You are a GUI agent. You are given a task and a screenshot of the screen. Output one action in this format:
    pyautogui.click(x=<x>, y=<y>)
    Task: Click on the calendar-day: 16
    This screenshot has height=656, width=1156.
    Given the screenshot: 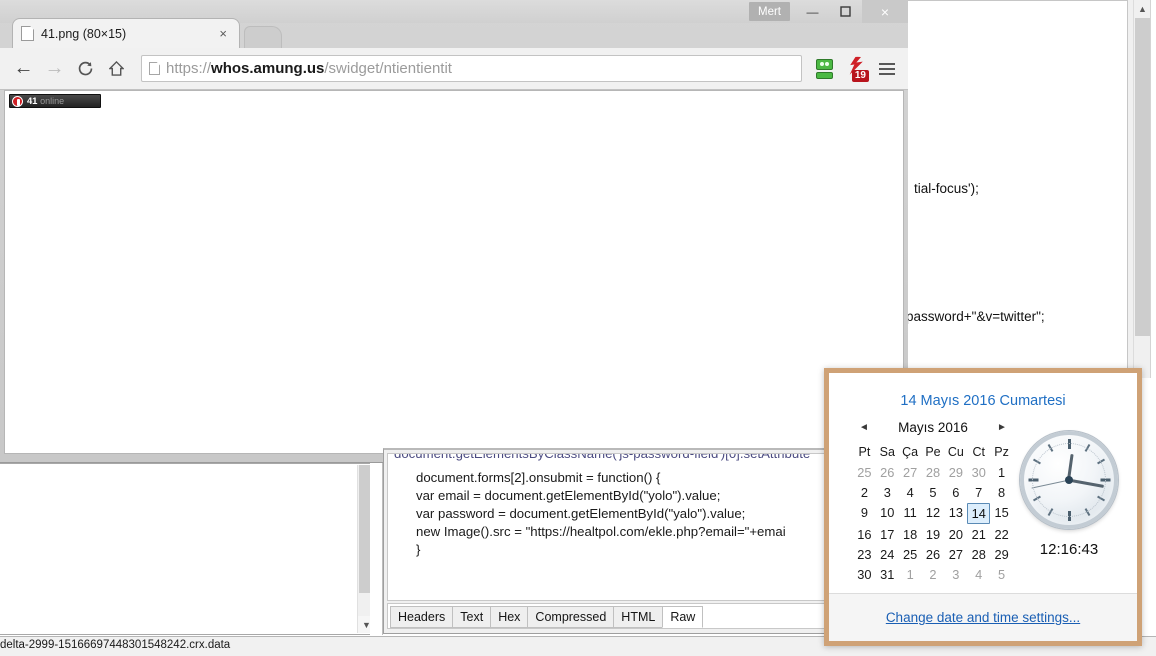 What is the action you would take?
    pyautogui.click(x=864, y=534)
    